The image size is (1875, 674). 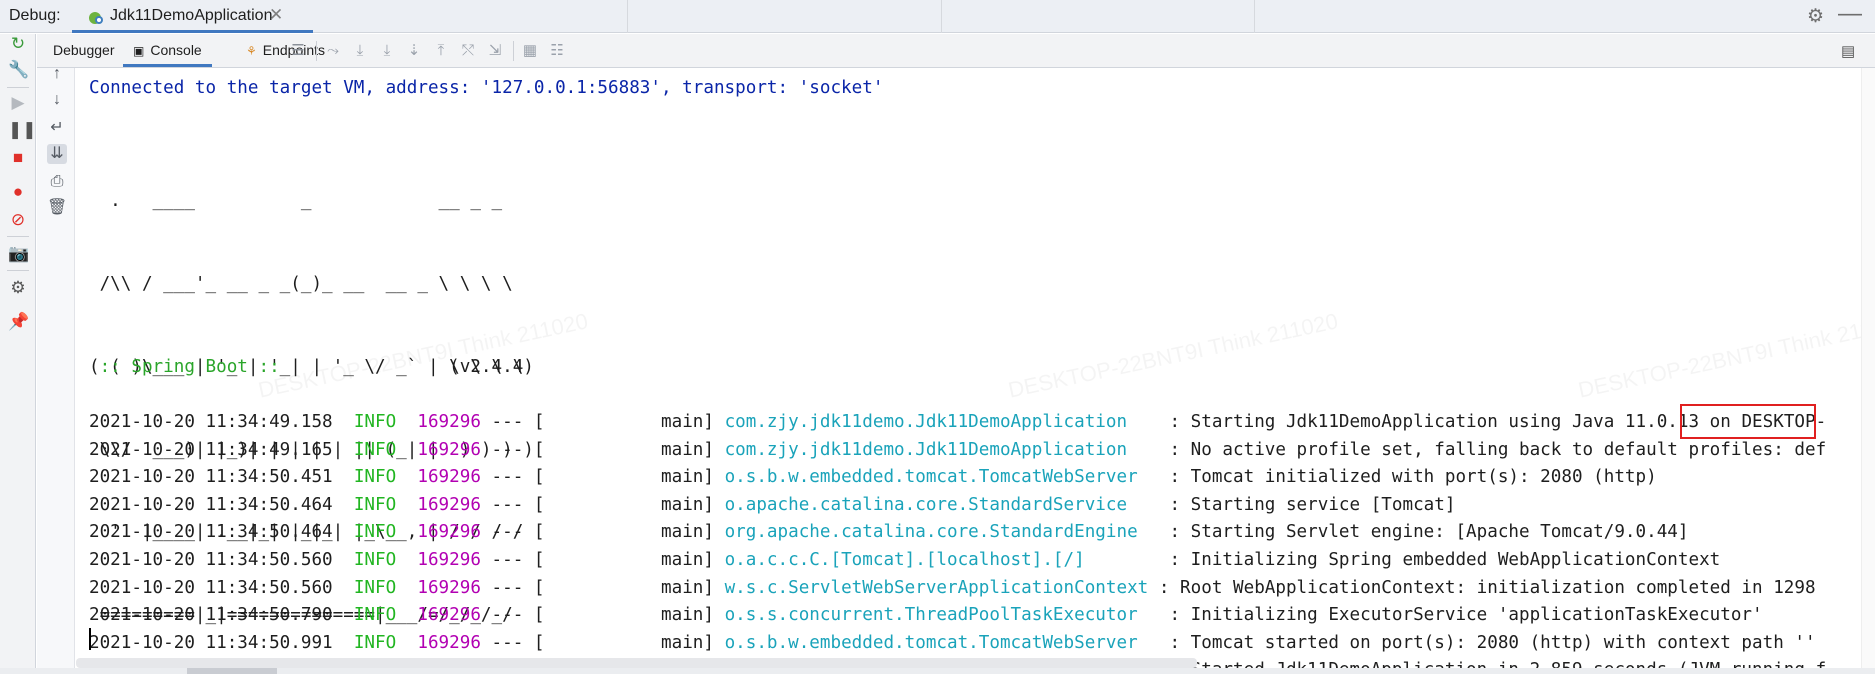 I want to click on evaluate-expression-icon: ▦, so click(x=530, y=51).